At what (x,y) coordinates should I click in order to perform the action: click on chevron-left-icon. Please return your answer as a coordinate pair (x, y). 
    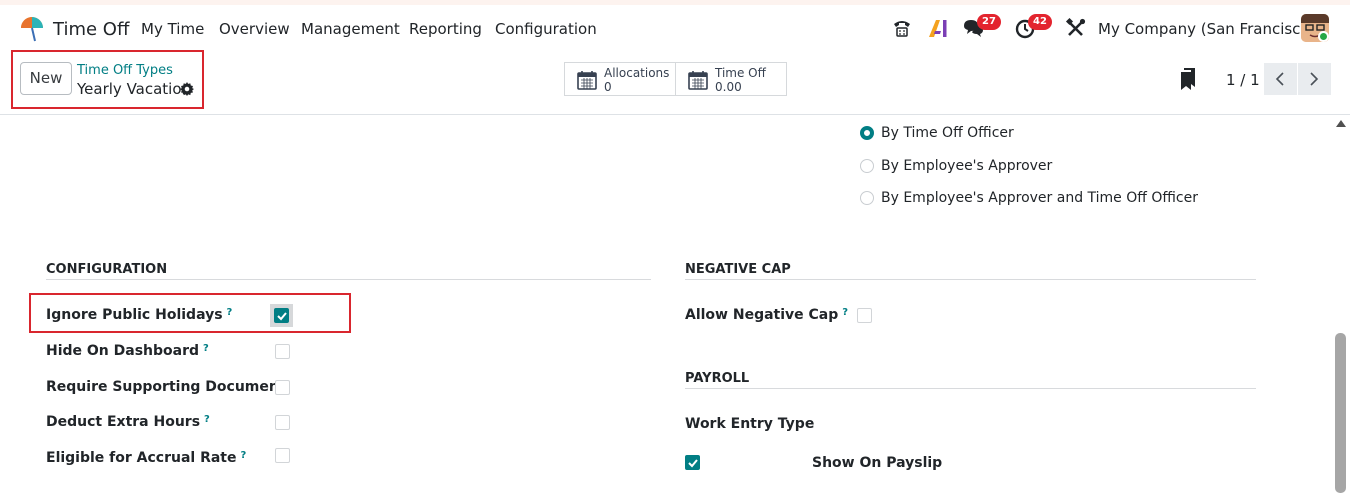
    Looking at the image, I should click on (1279, 79).